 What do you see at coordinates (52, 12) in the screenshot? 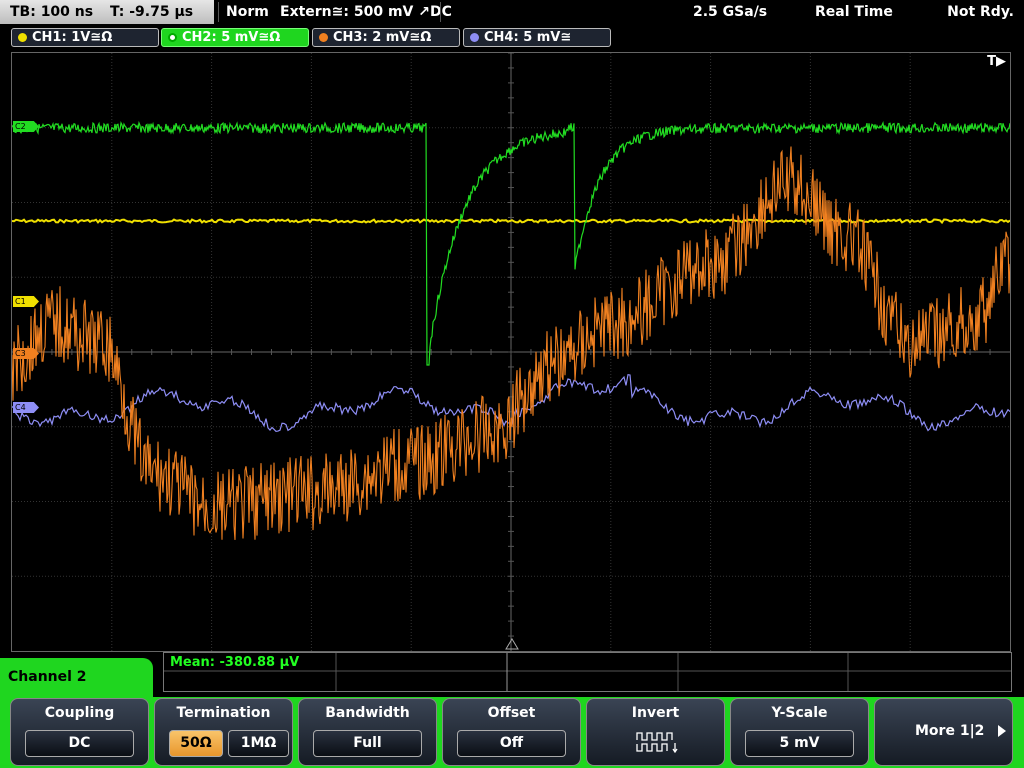
I see `timebase-value: TB: 100 ns` at bounding box center [52, 12].